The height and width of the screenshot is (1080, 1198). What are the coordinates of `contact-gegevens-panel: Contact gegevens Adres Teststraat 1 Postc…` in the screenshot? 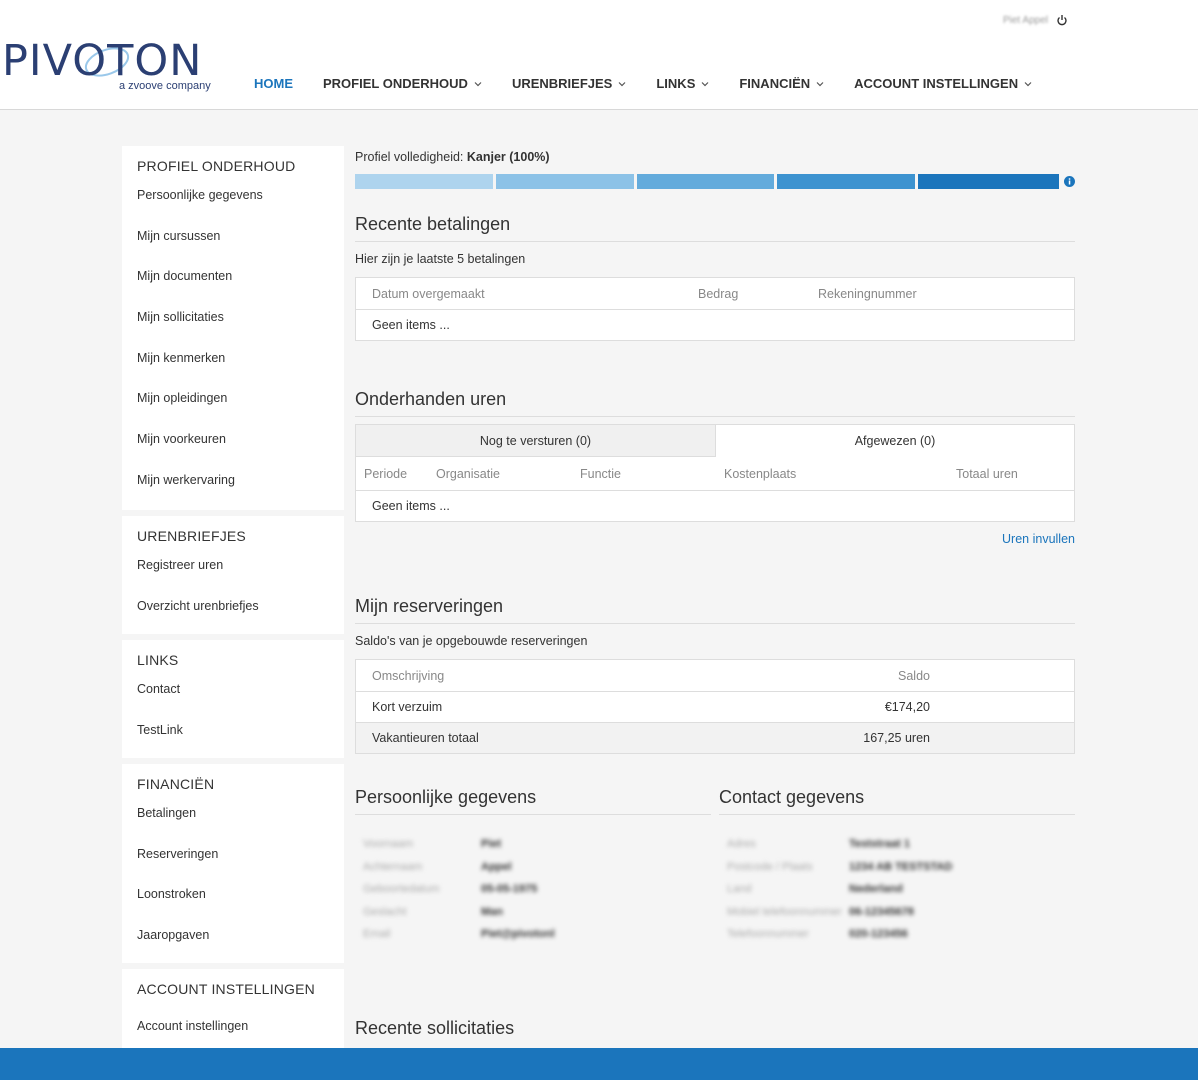 It's located at (897, 866).